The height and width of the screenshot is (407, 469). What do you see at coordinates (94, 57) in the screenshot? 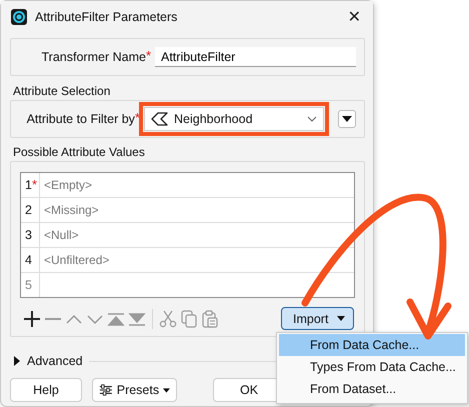
I see `field-label: Transformer Name` at bounding box center [94, 57].